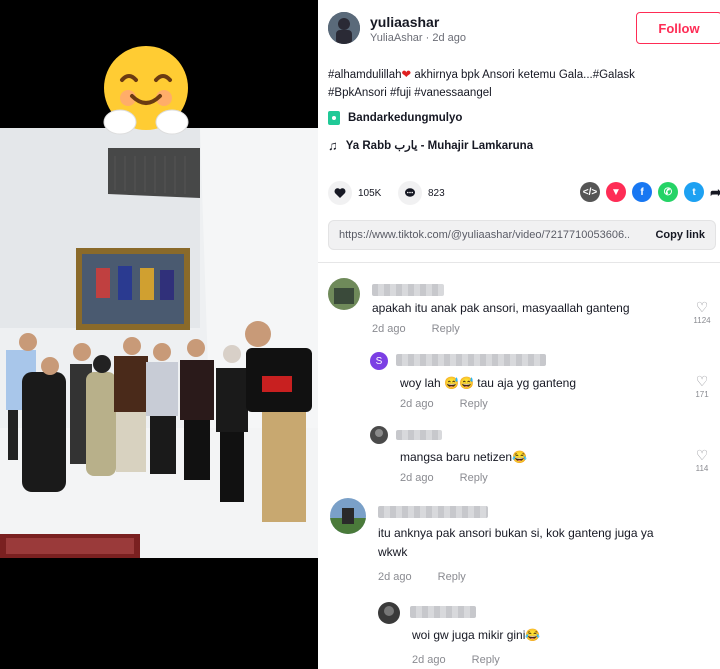 Image resolution: width=720 pixels, height=669 pixels. I want to click on send-icon: ▼, so click(616, 192).